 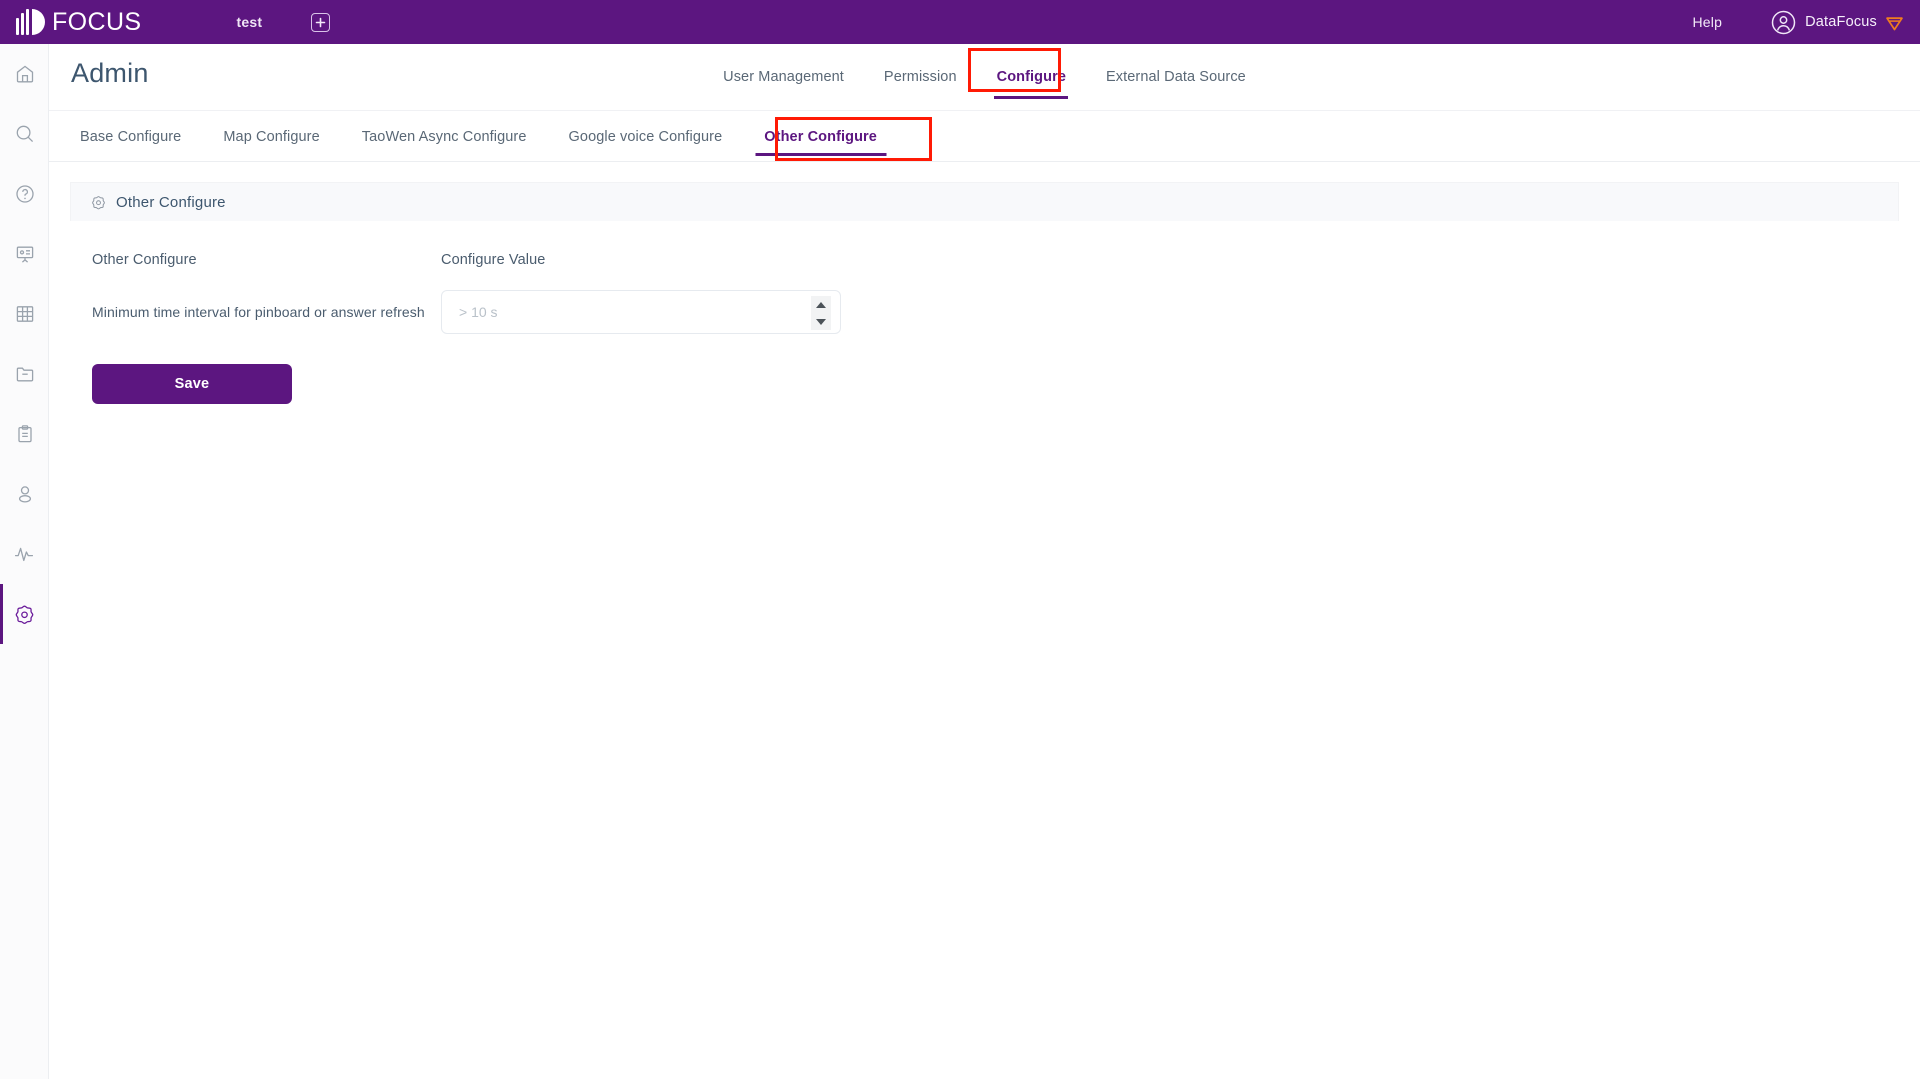 I want to click on sidebar-item-user, so click(x=24, y=494).